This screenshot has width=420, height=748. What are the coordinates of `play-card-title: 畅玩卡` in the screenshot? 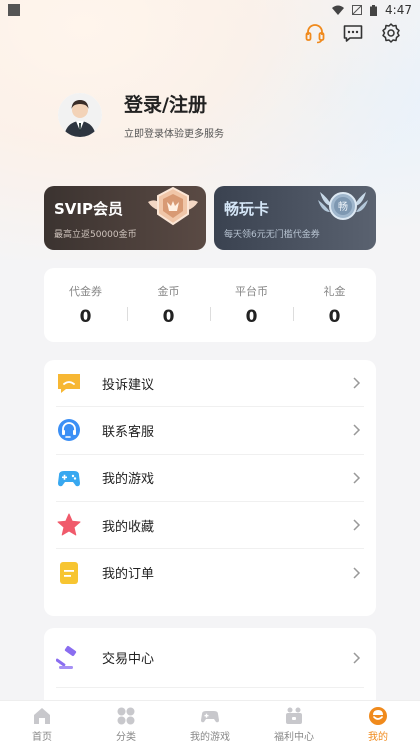 It's located at (247, 209).